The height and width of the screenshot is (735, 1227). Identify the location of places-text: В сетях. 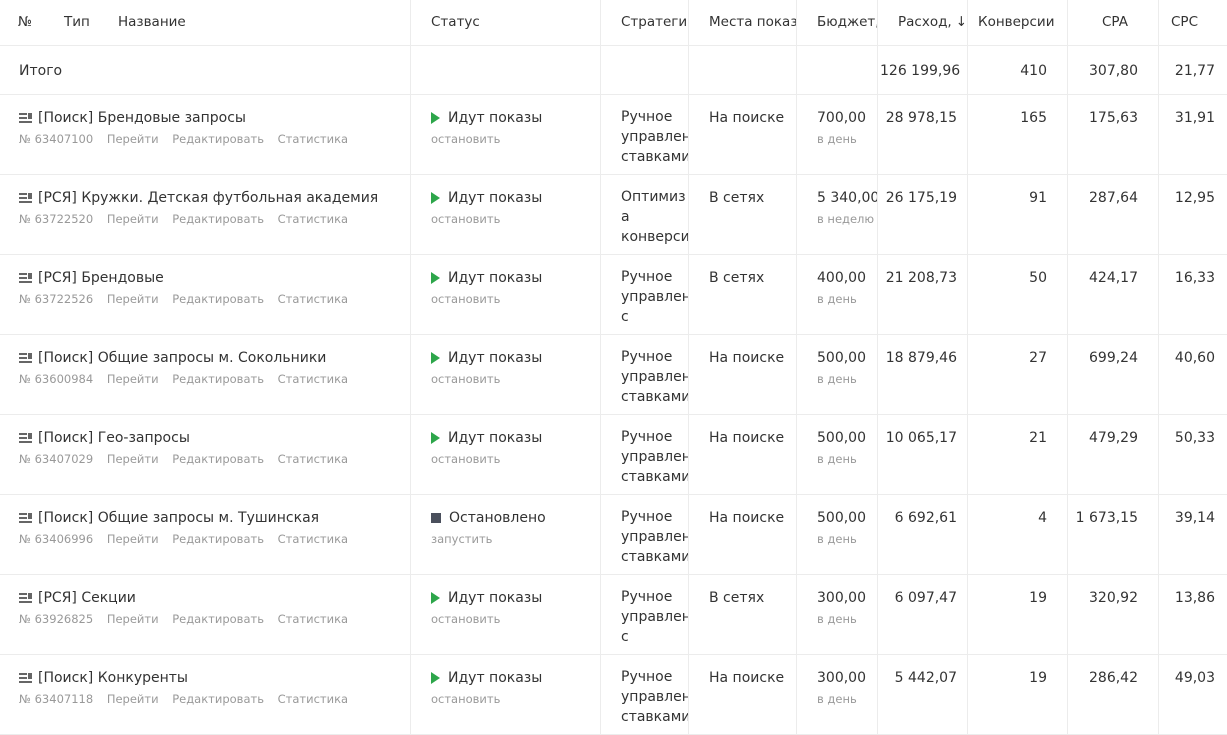
(743, 614).